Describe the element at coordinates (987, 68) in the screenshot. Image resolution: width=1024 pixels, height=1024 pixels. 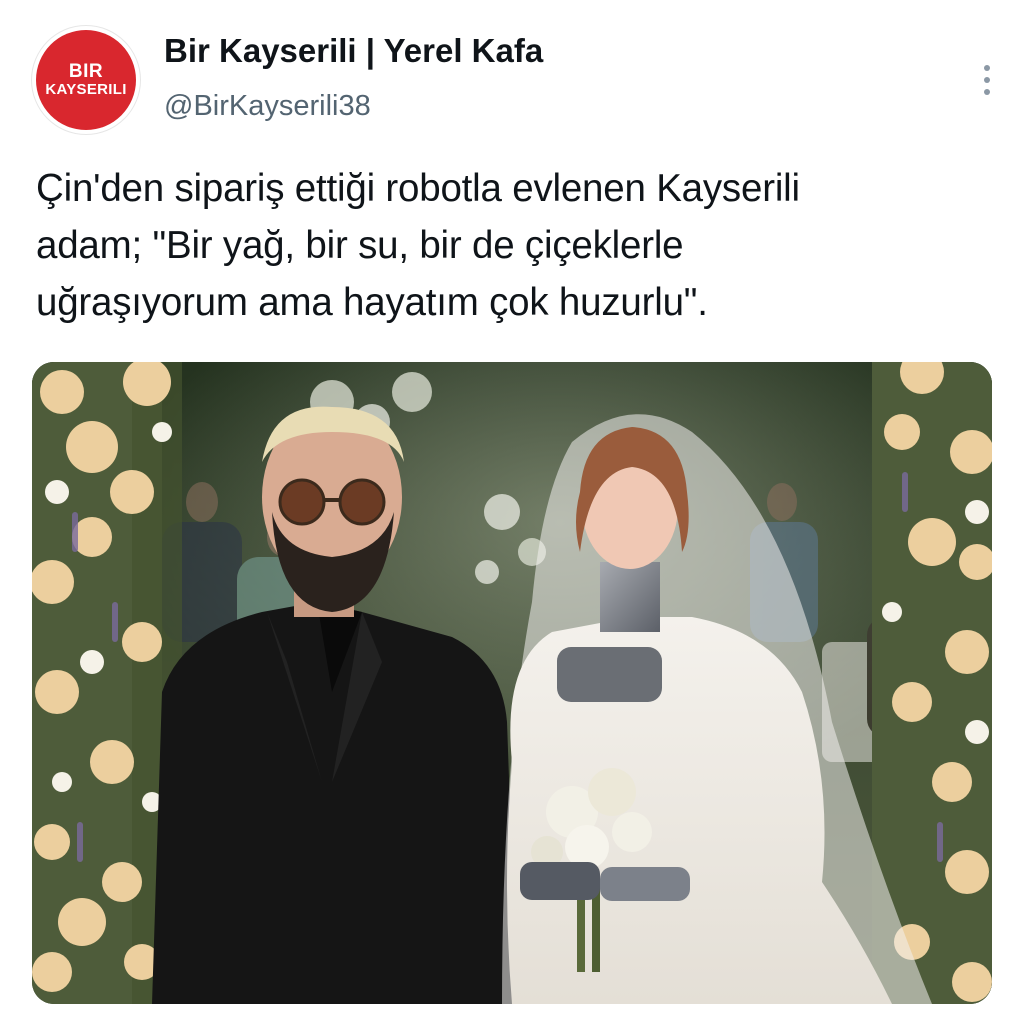
I see `more-vertical-icon` at that location.